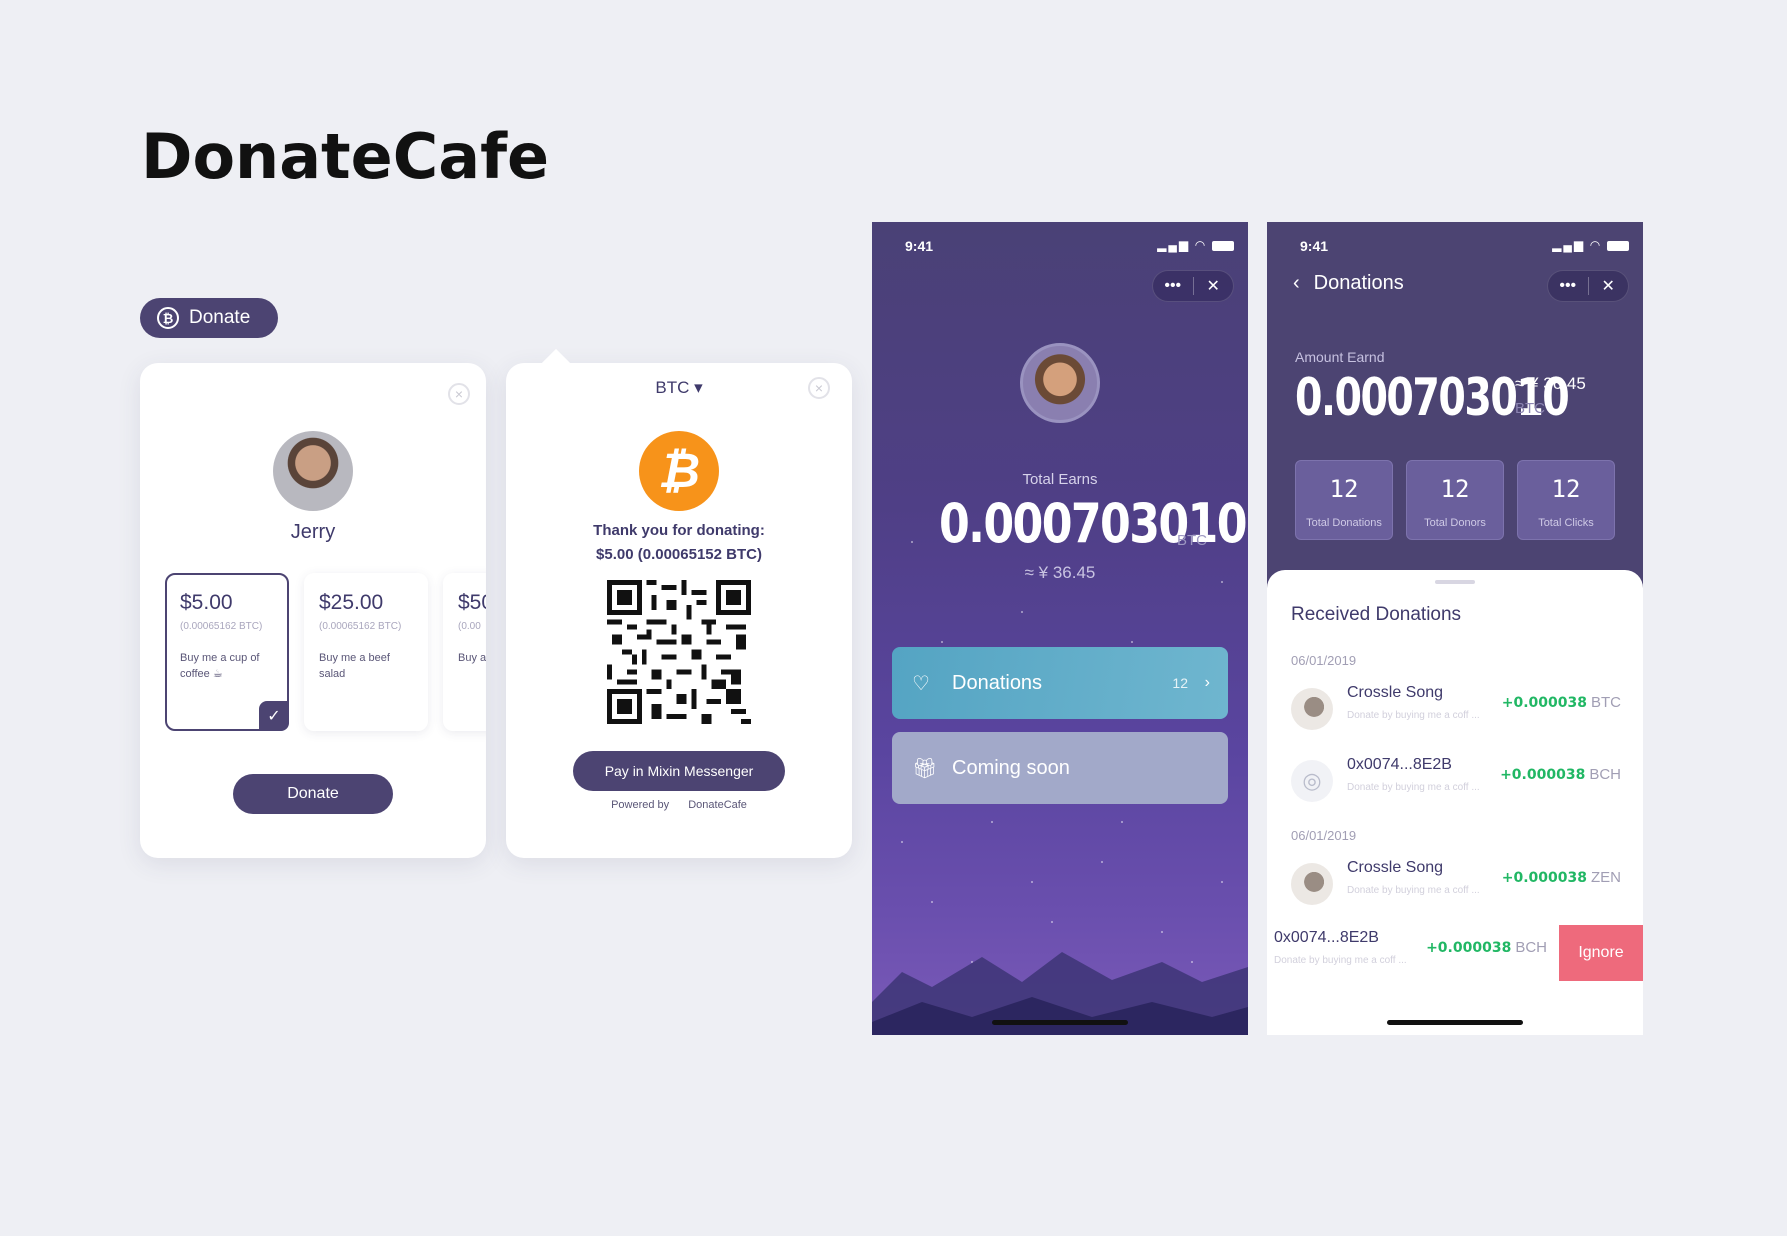  I want to click on amount-earned-label: Amount Earnd, so click(1340, 357).